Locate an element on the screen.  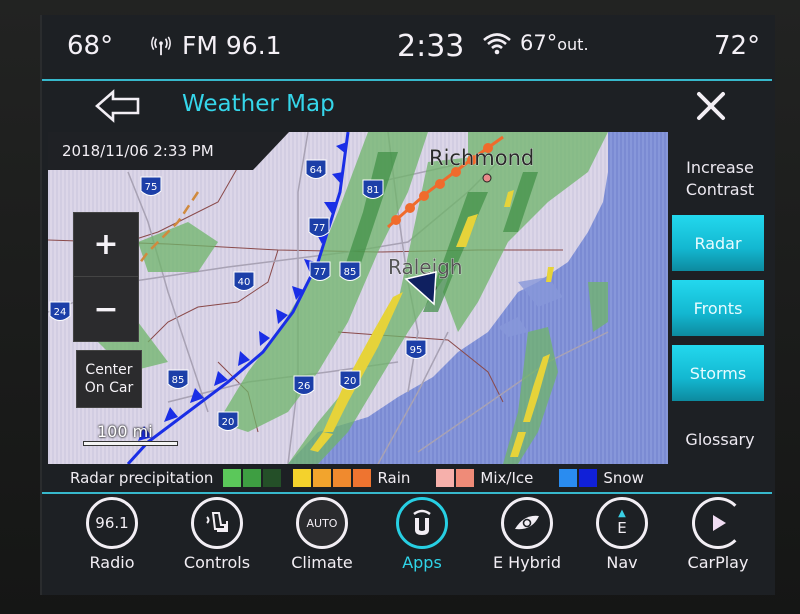
storms-toggle-label: Storms is located at coordinates (718, 373).